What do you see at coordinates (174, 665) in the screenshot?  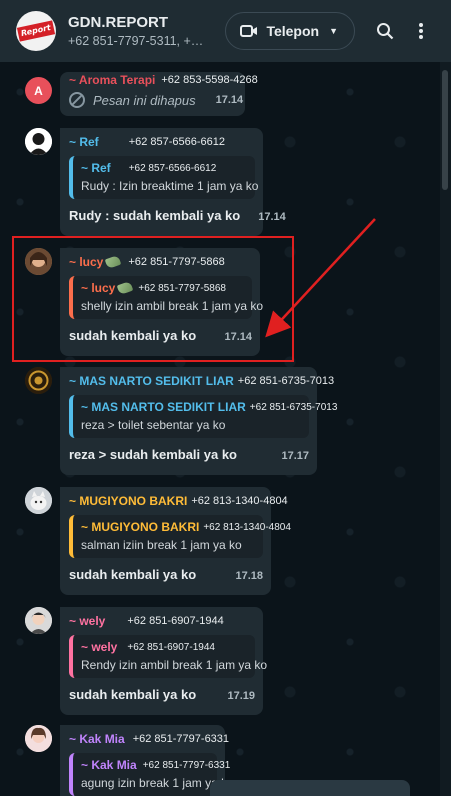 I see `quote-text: Rendy izin ambil break 1 jam ya ko` at bounding box center [174, 665].